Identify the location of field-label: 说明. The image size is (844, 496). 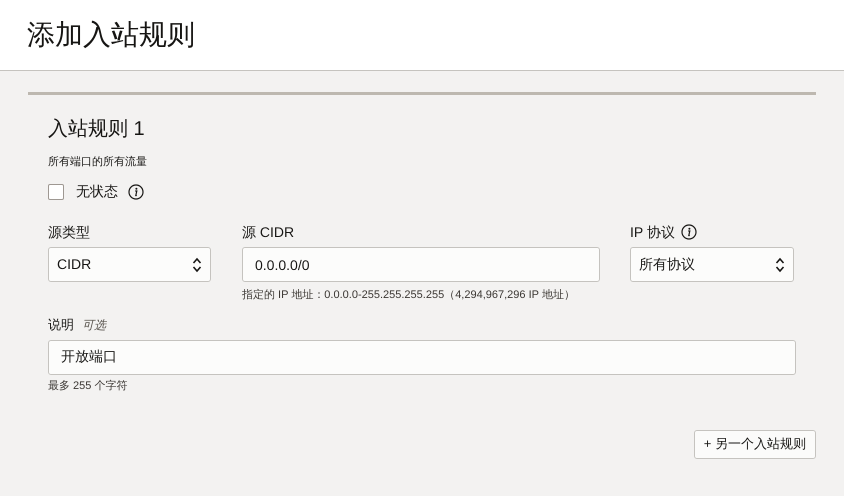
(61, 325).